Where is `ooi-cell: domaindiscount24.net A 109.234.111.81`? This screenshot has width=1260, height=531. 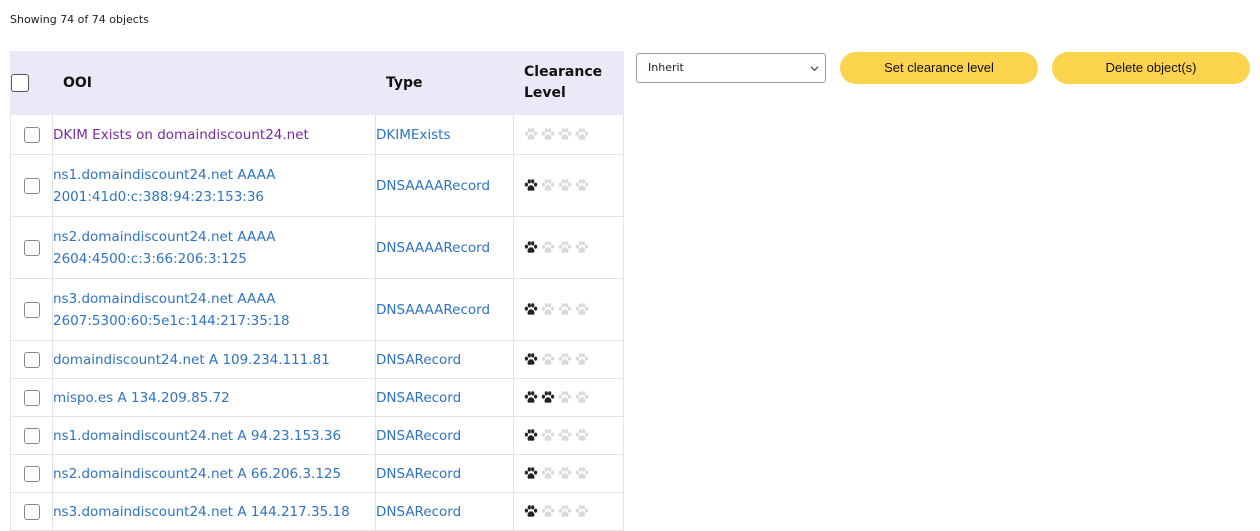 ooi-cell: domaindiscount24.net A 109.234.111.81 is located at coordinates (214, 359).